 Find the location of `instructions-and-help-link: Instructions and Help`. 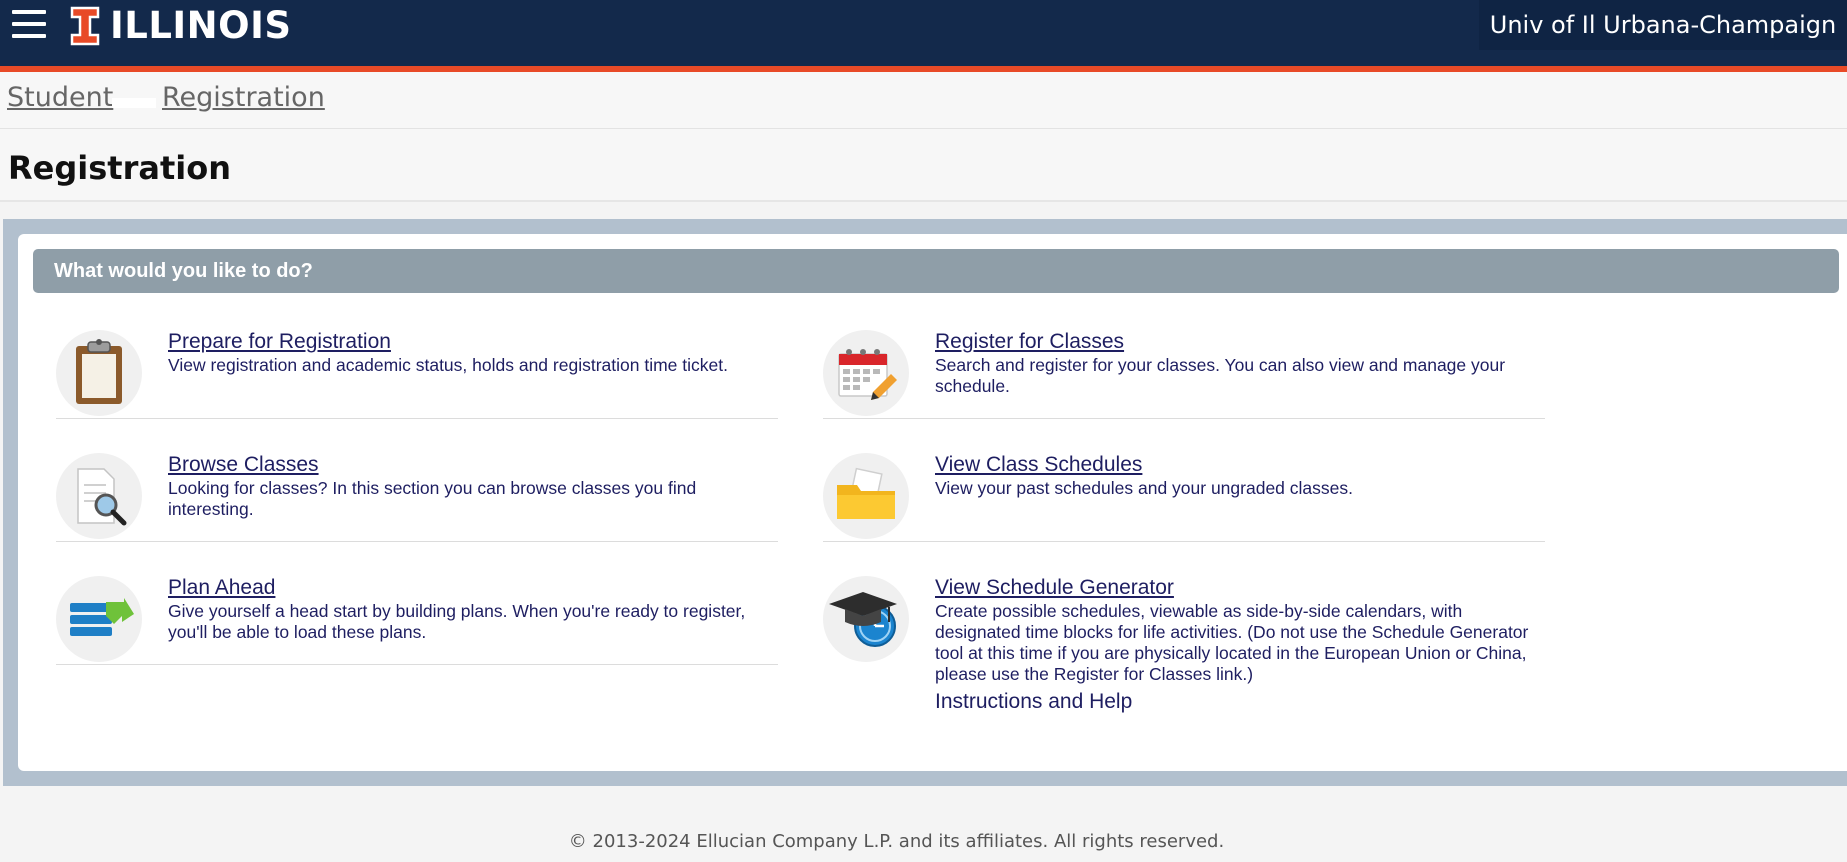

instructions-and-help-link: Instructions and Help is located at coordinates (1033, 702).